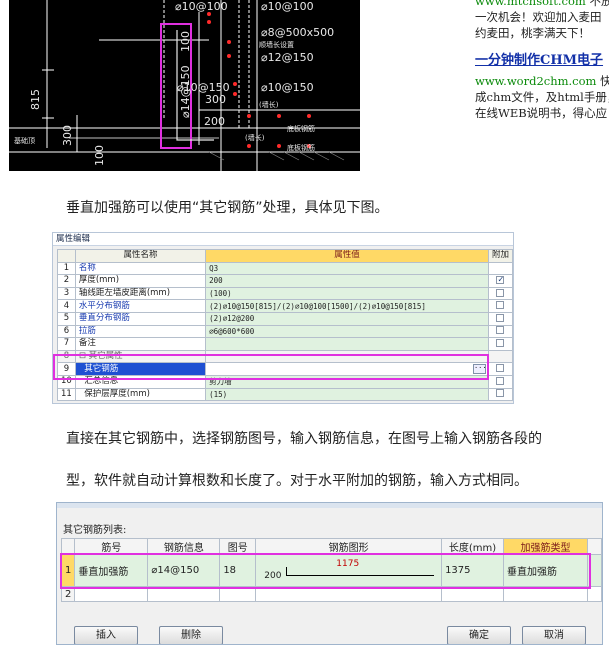 The width and height of the screenshot is (609, 645). I want to click on property-value: Q3, so click(347, 268).